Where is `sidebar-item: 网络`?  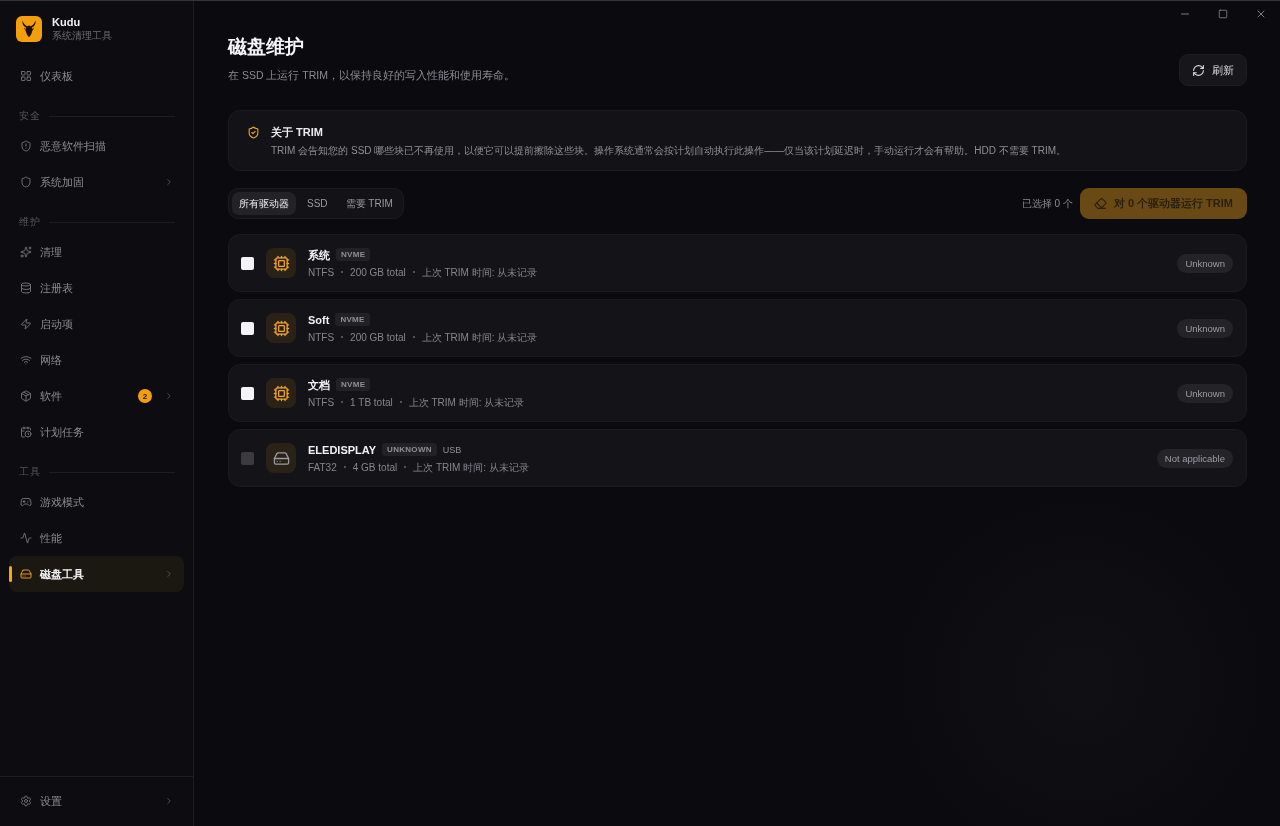 sidebar-item: 网络 is located at coordinates (96, 360).